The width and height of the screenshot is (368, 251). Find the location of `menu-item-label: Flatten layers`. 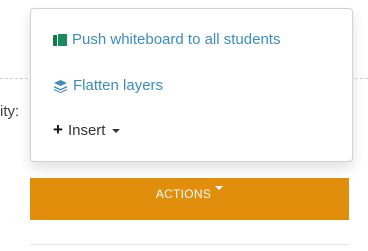

menu-item-label: Flatten layers is located at coordinates (118, 85).